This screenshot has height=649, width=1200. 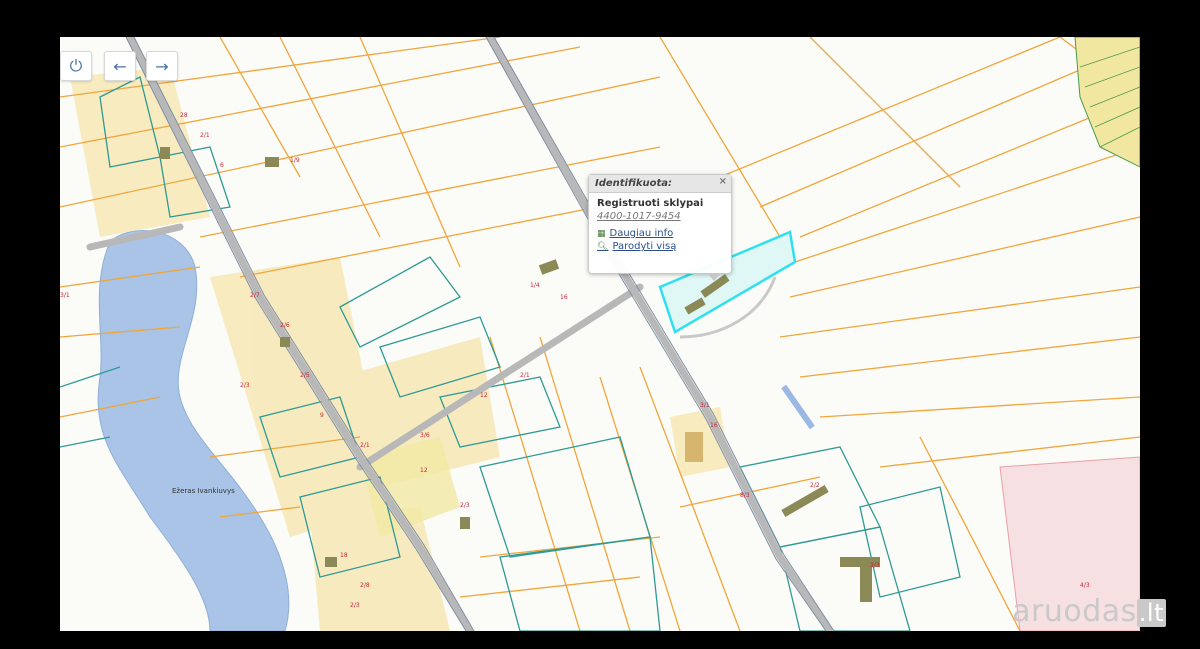 I want to click on svg-text: 1/9, so click(x=295, y=160).